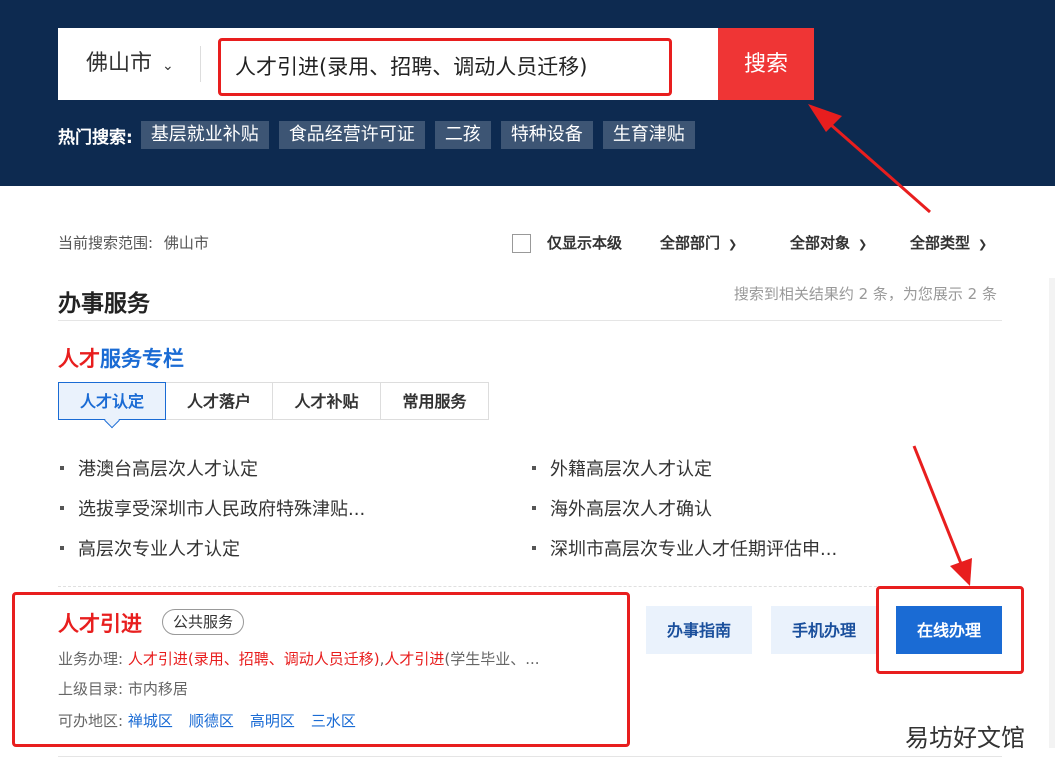 This screenshot has height=765, width=1055. I want to click on list-item-label: 高层次专业人才认定, so click(159, 549).